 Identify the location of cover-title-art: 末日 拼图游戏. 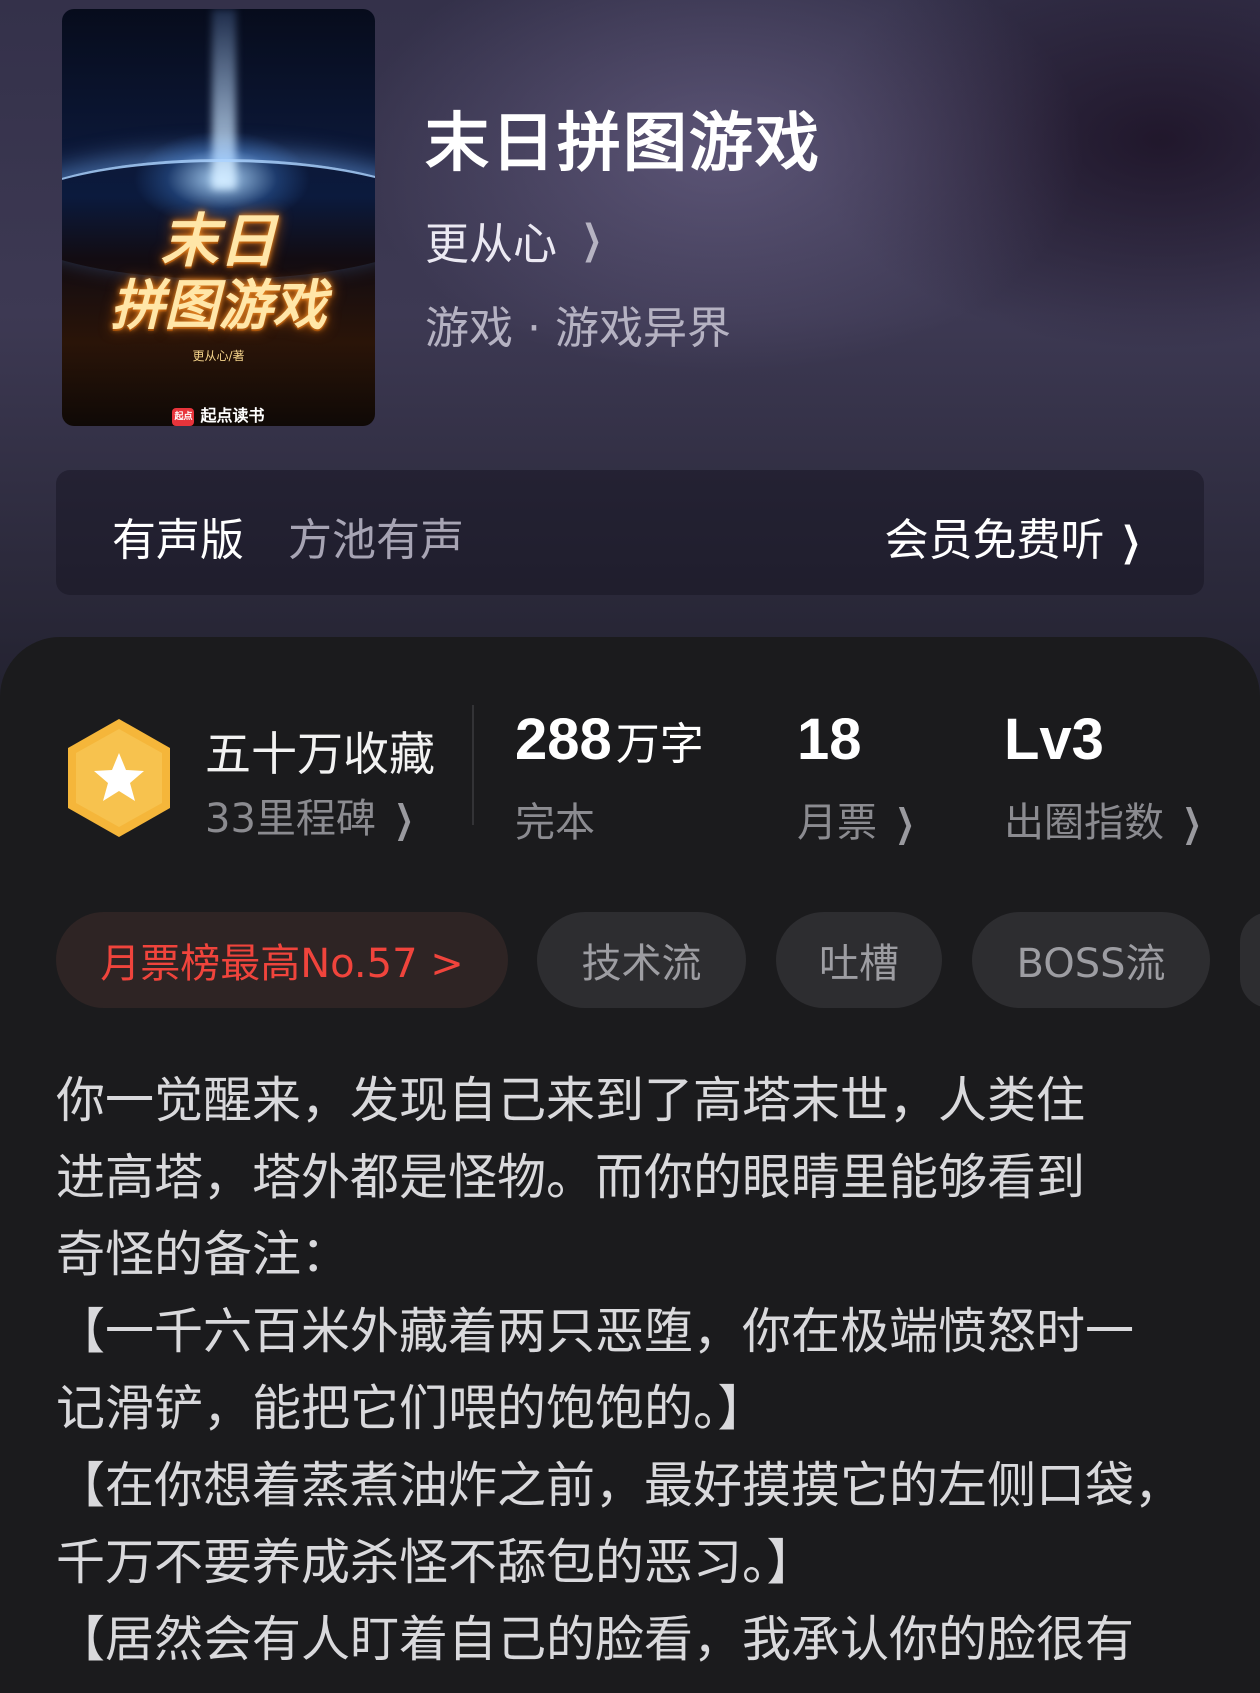
(218, 273).